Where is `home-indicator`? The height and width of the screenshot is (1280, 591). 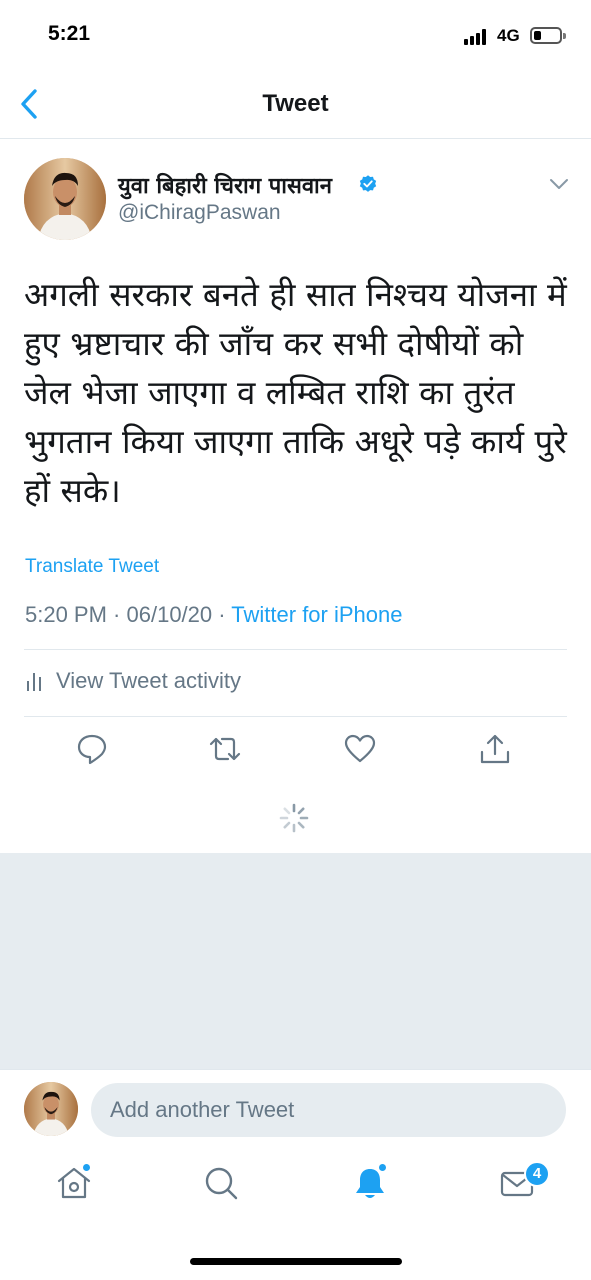 home-indicator is located at coordinates (296, 1261).